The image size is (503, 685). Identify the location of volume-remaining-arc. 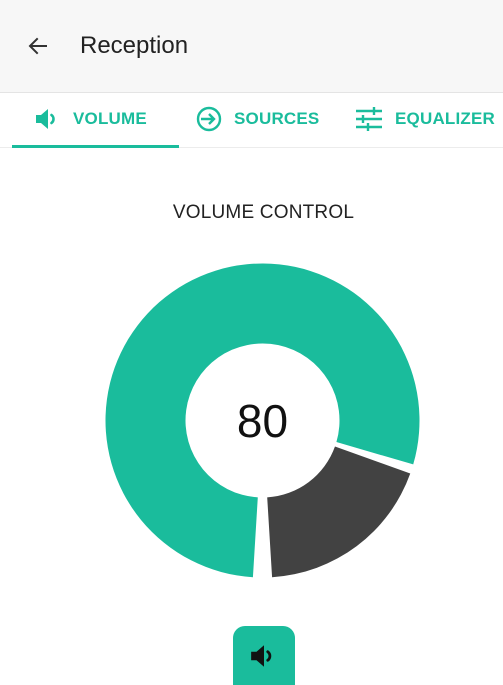
(339, 512).